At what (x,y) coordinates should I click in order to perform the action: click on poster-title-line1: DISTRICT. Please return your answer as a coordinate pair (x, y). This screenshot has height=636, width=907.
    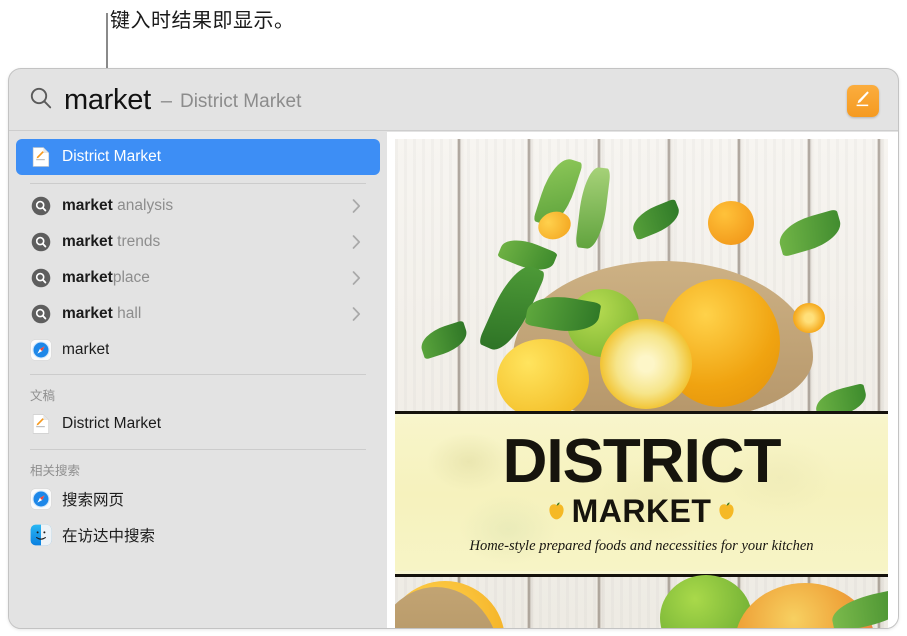
    Looking at the image, I should click on (642, 461).